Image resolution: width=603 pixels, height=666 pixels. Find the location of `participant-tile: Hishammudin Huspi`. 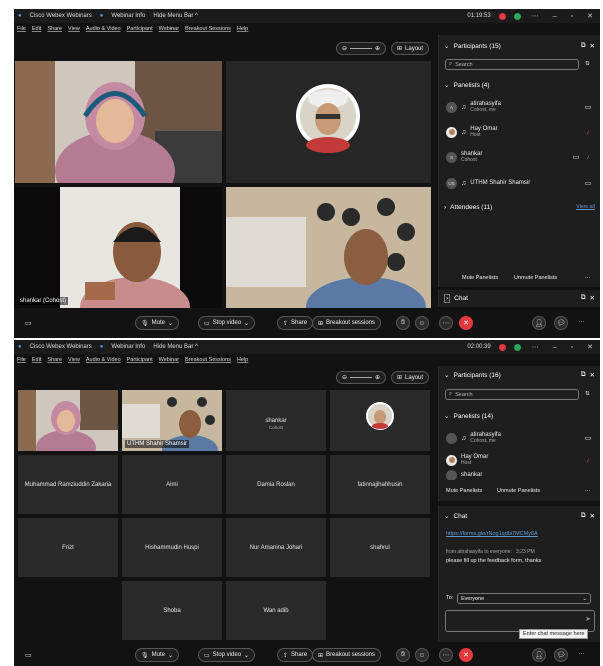

participant-tile: Hishammudin Huspi is located at coordinates (172, 547).